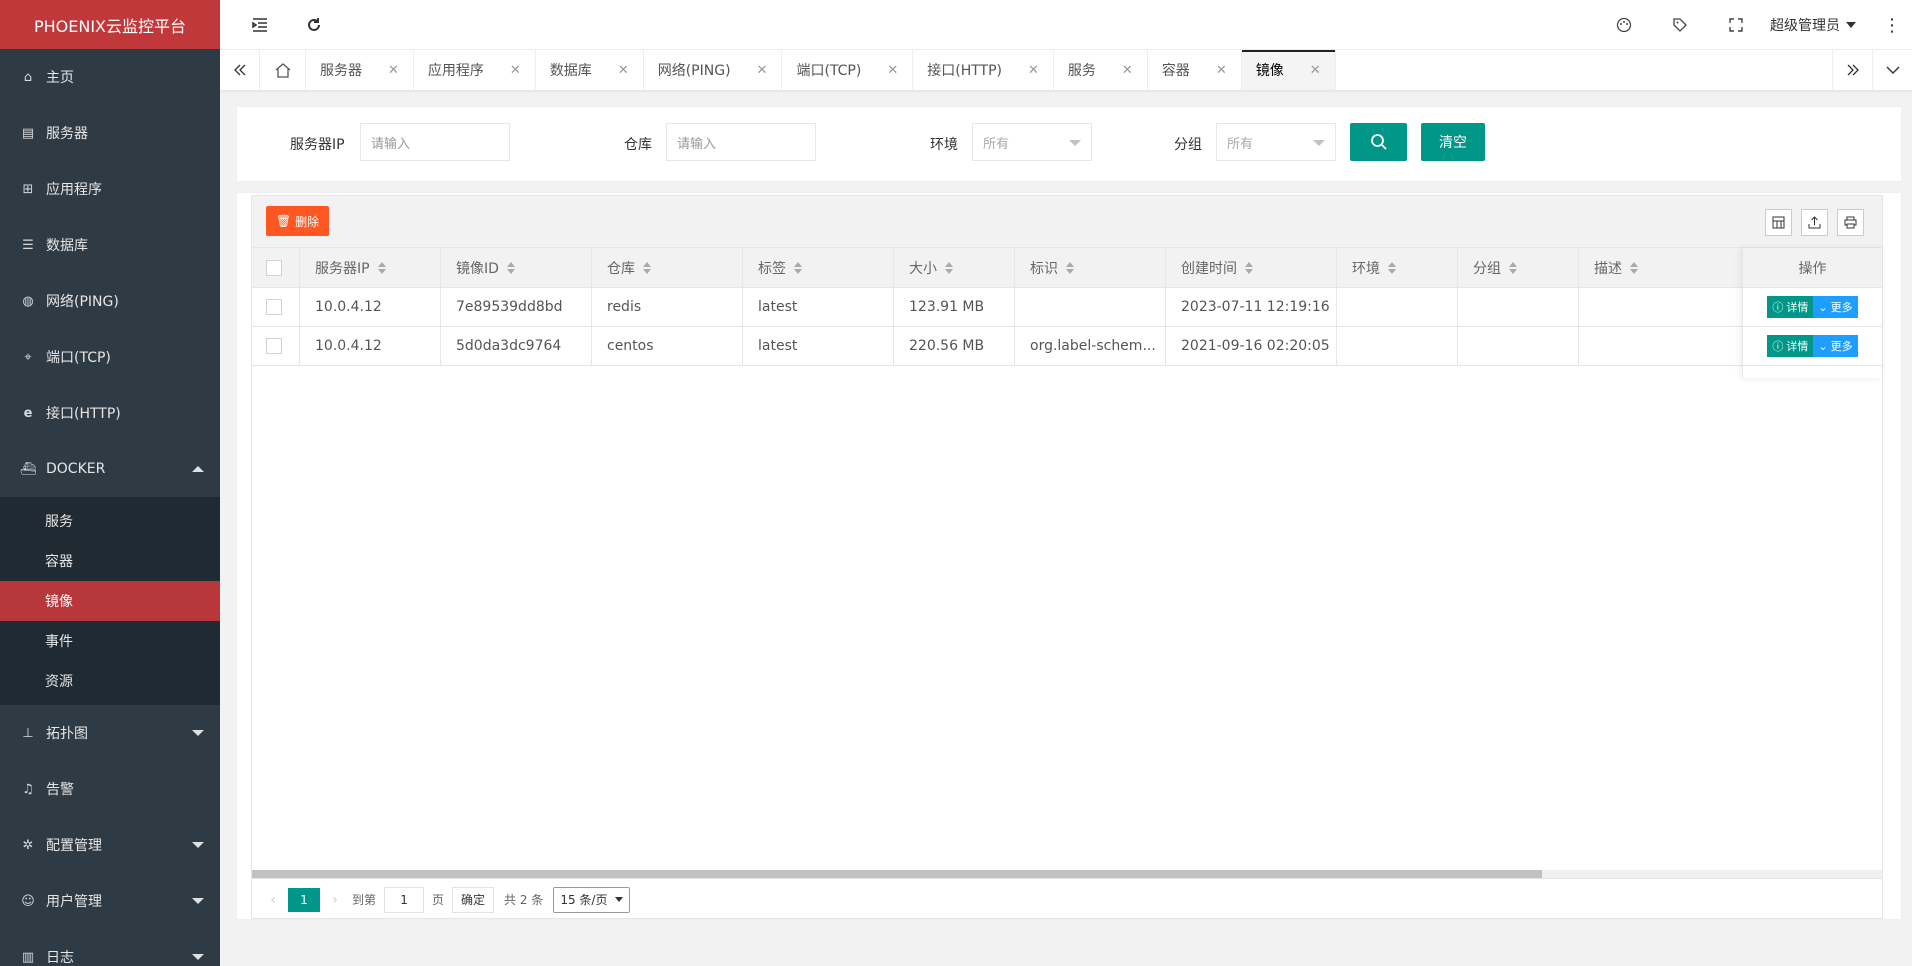  I want to click on export-icon, so click(1814, 222).